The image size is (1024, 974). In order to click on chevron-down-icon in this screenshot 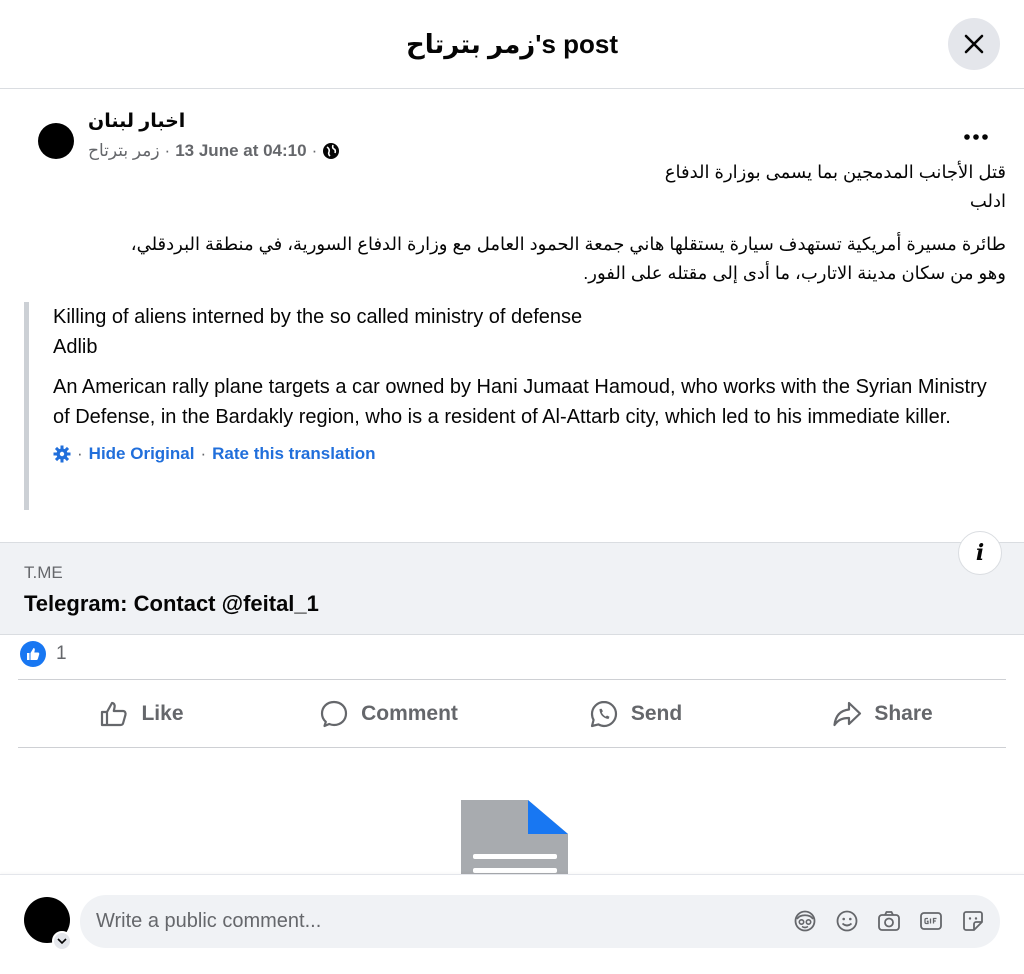, I will do `click(62, 941)`.